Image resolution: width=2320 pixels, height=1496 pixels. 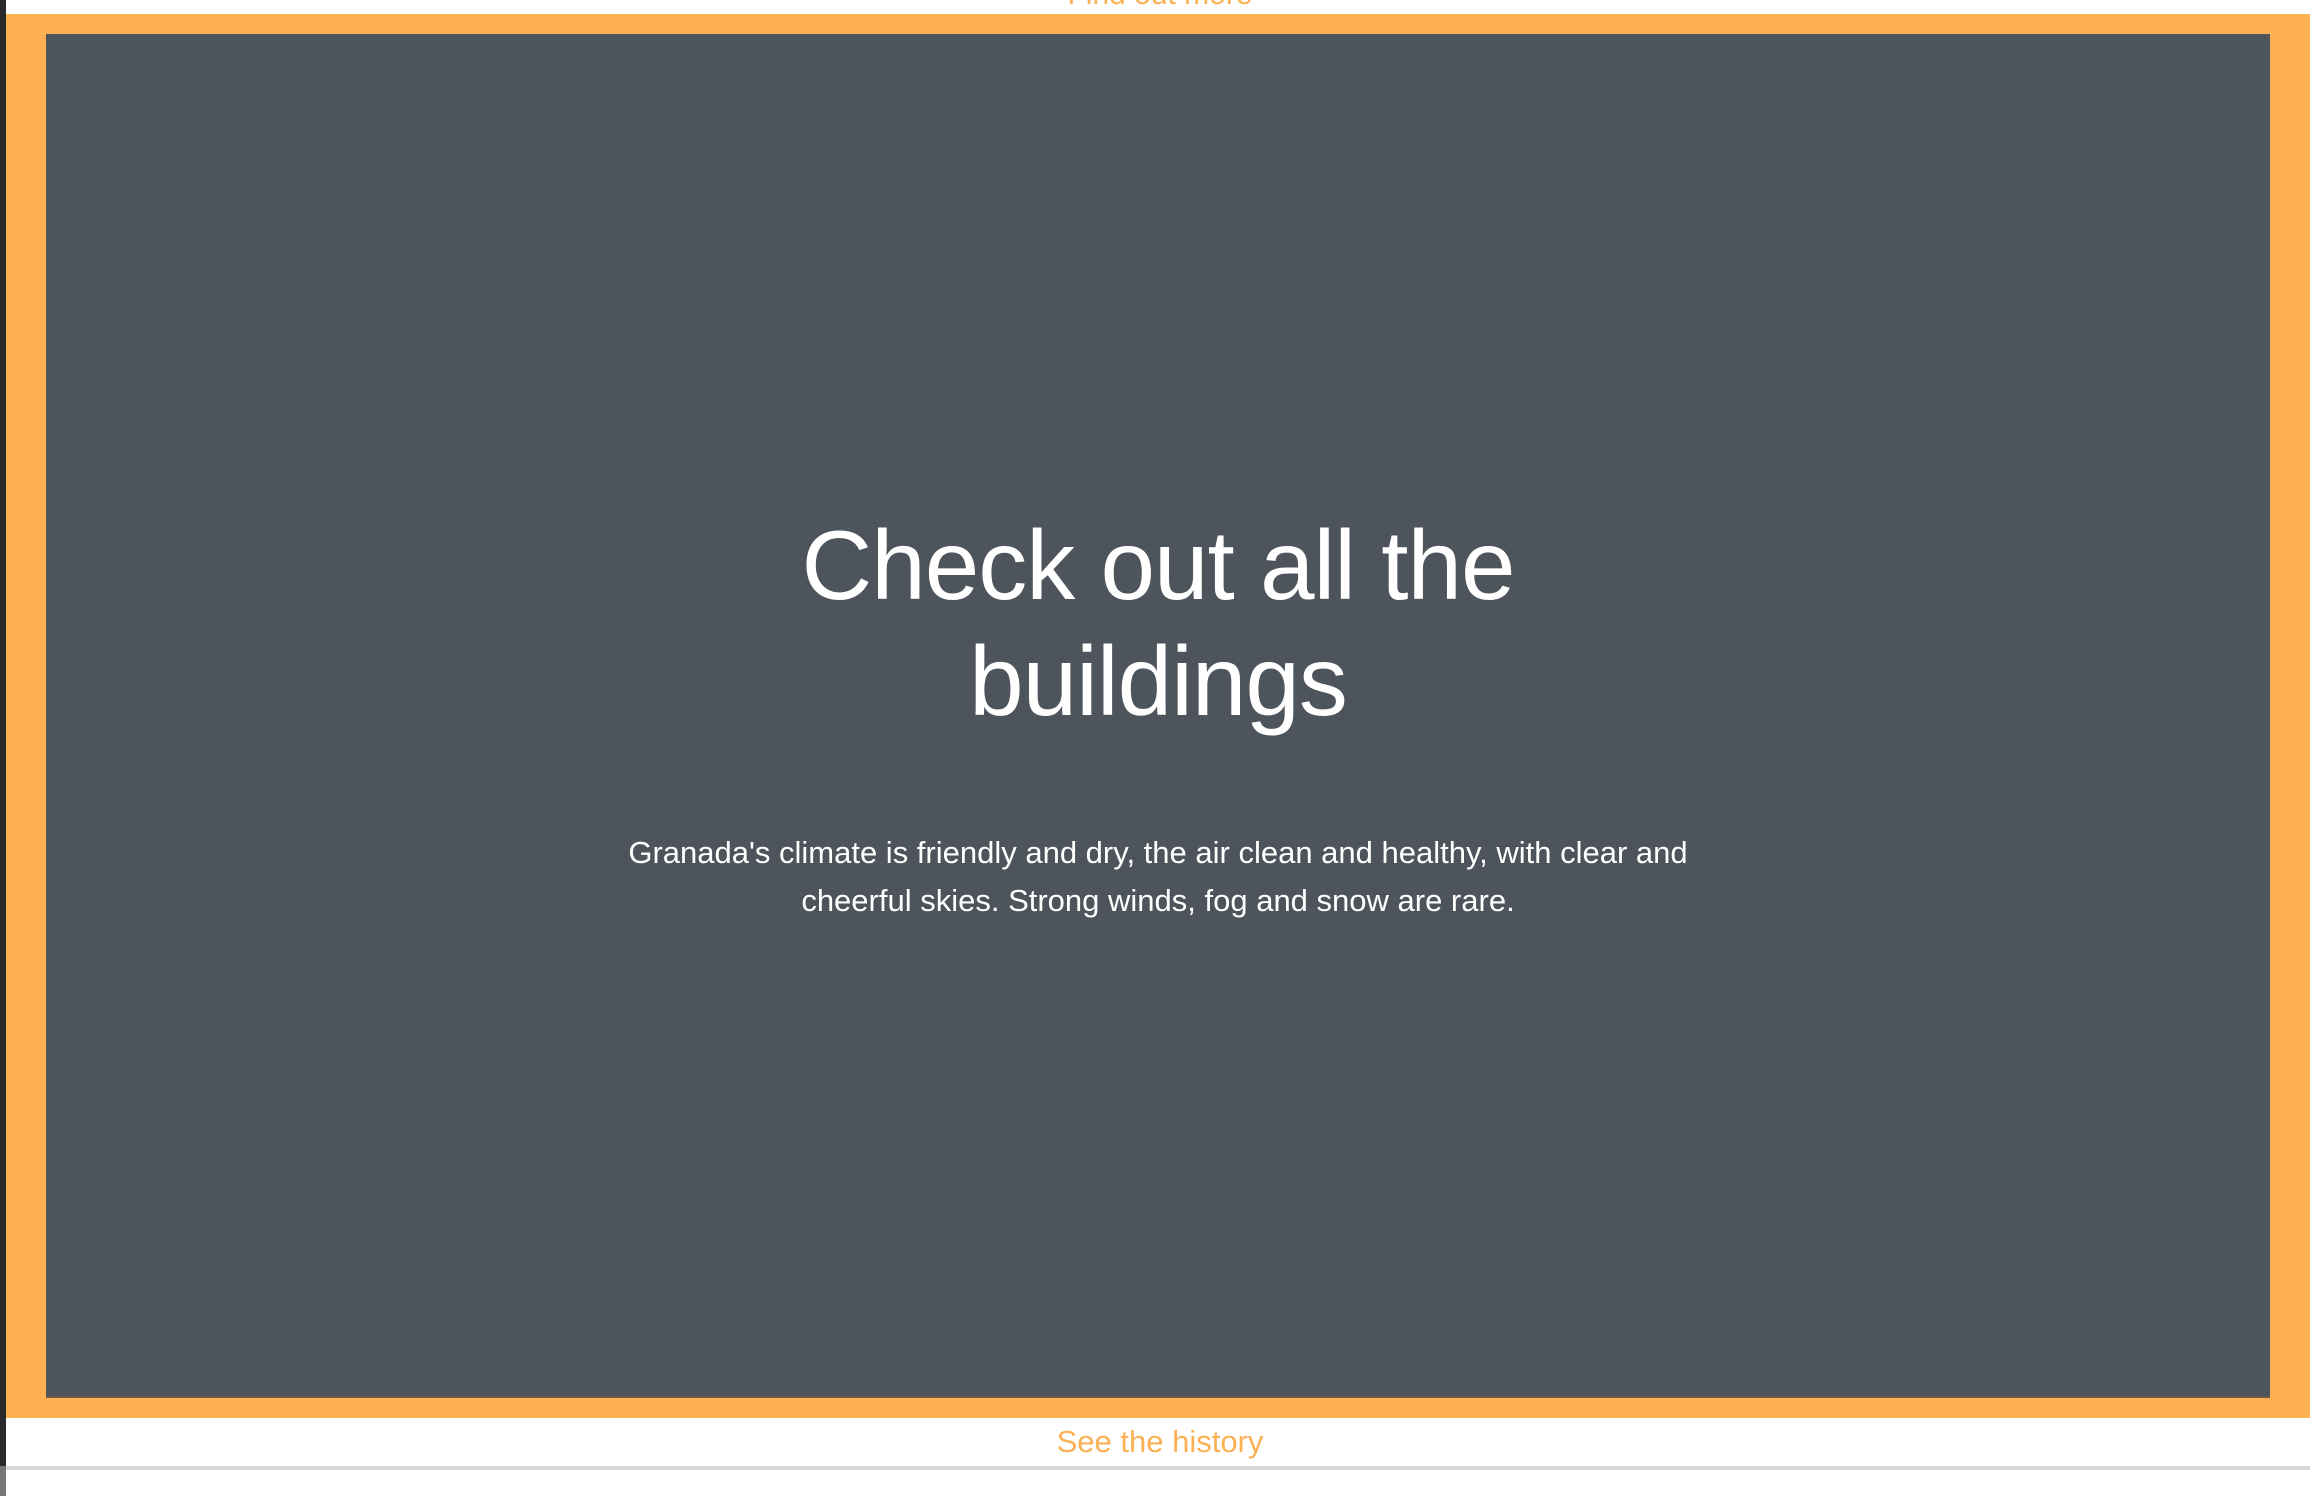 I want to click on hero-title: Check out all the buildings, so click(x=1158, y=623).